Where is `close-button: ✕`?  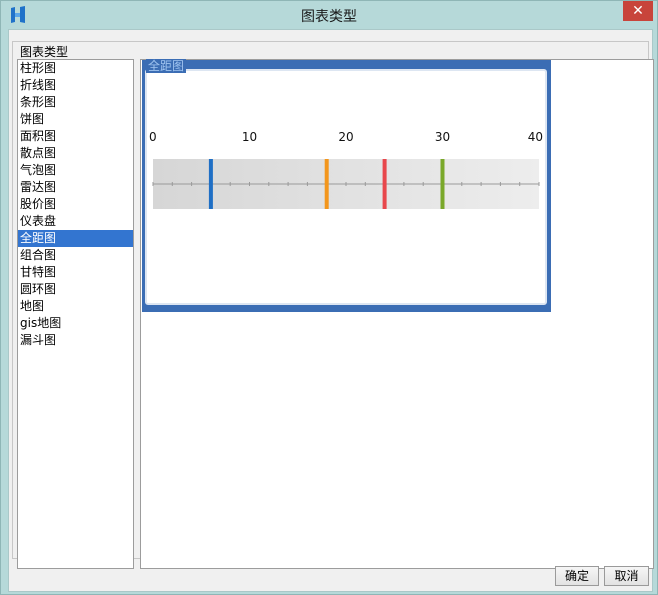
close-button: ✕ is located at coordinates (638, 11).